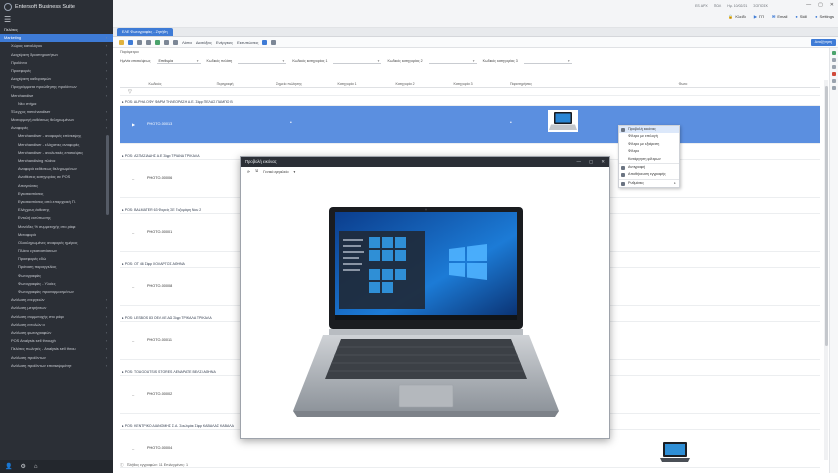 The width and height of the screenshot is (838, 473). What do you see at coordinates (155, 84) in the screenshot?
I see `column-header: Κωδικός` at bounding box center [155, 84].